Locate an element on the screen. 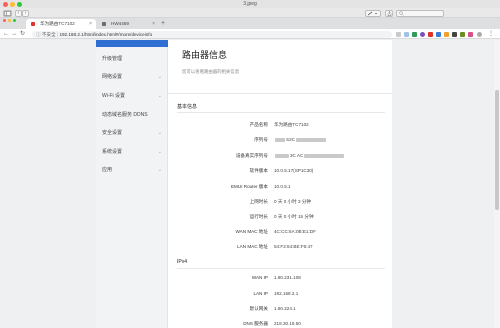 This screenshot has width=500, height=328. row-label: LAN MAC 地址 is located at coordinates (252, 246).